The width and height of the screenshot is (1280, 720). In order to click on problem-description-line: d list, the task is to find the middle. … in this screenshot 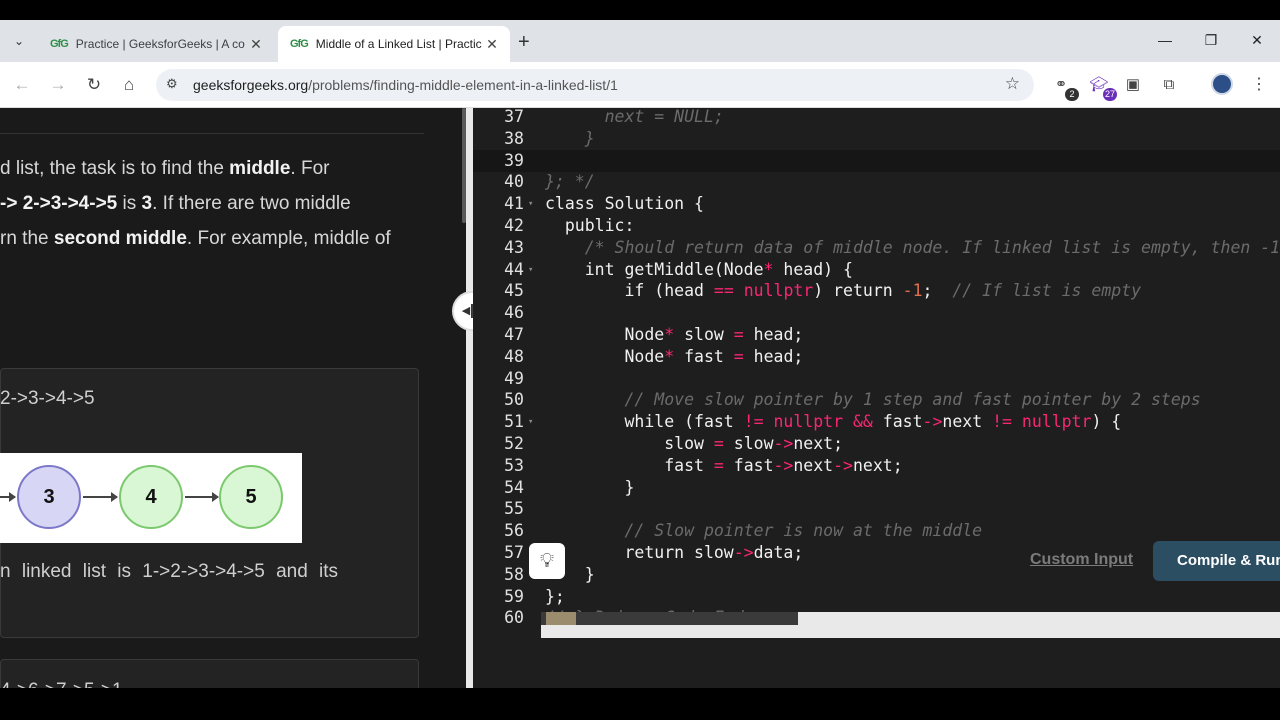, I will do `click(164, 169)`.